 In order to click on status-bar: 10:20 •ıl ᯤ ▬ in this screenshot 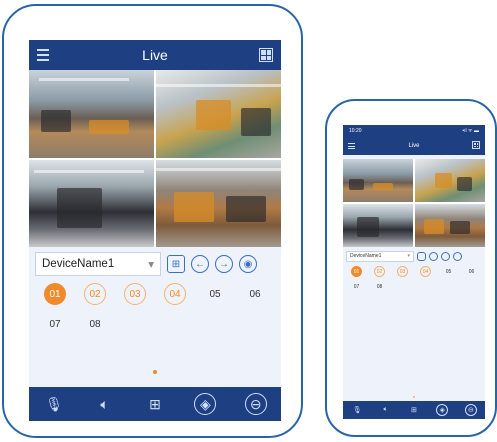, I will do `click(414, 131)`.